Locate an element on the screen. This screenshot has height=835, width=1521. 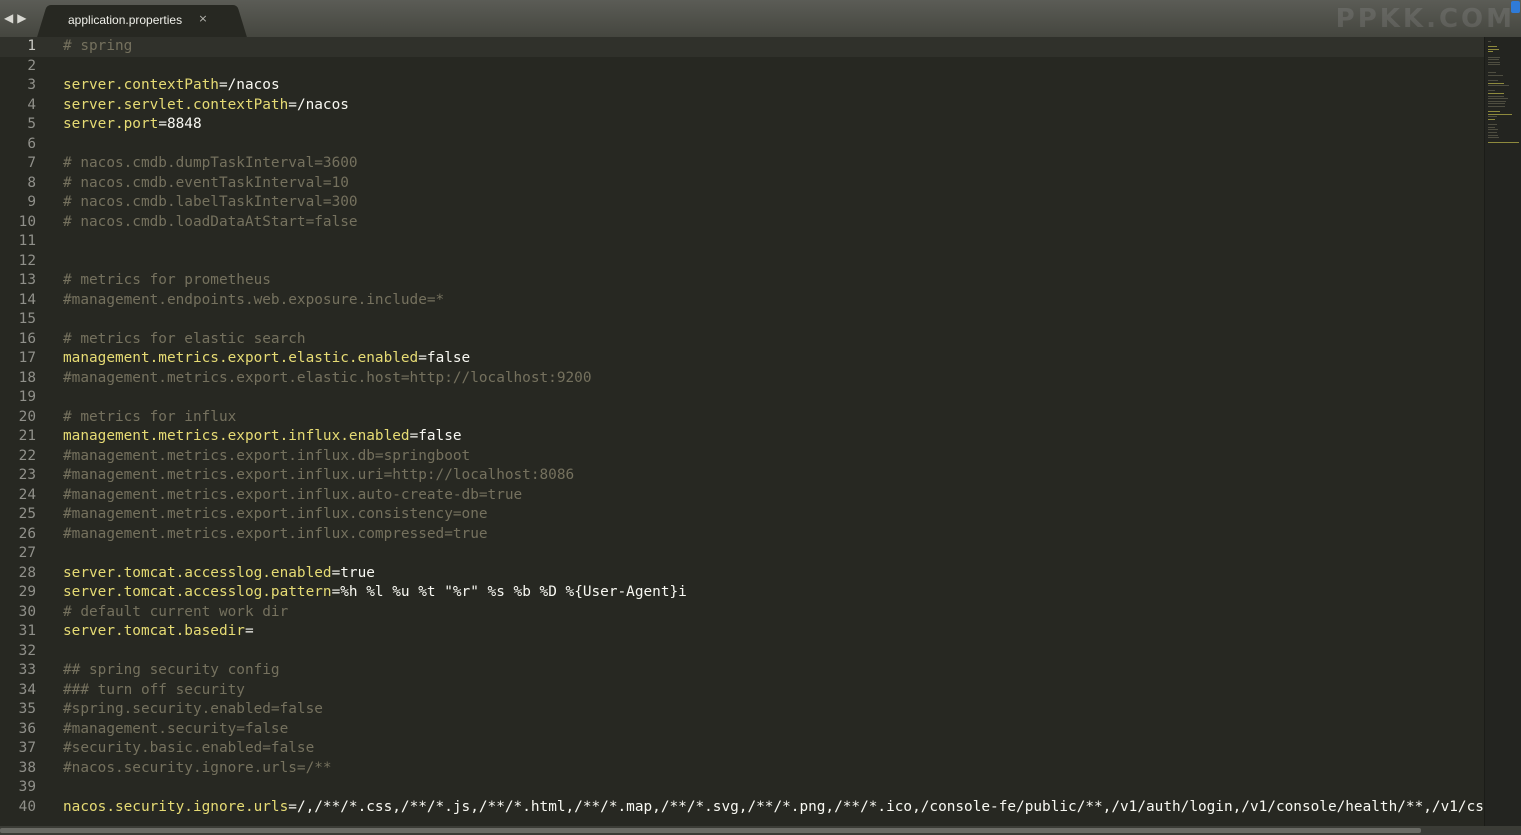
comment-text: #security.basic.enabled=false is located at coordinates (189, 748).